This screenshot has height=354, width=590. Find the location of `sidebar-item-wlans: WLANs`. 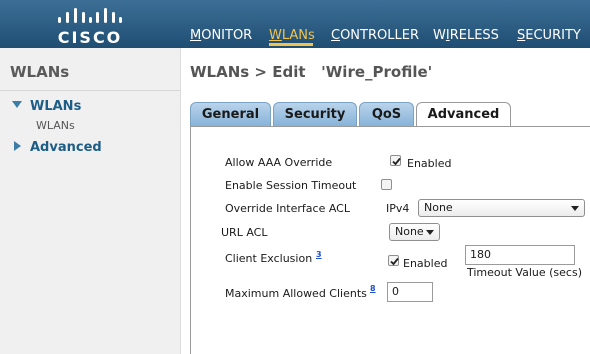

sidebar-item-wlans: WLANs is located at coordinates (46, 106).